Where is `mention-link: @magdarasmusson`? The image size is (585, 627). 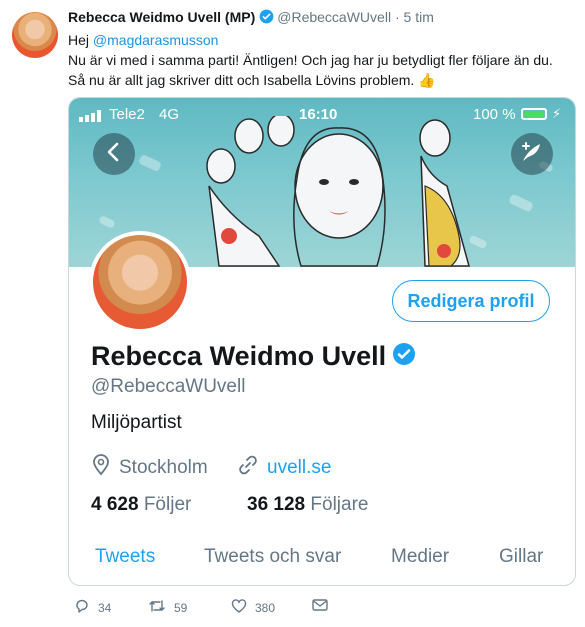
mention-link: @magdarasmusson is located at coordinates (156, 40).